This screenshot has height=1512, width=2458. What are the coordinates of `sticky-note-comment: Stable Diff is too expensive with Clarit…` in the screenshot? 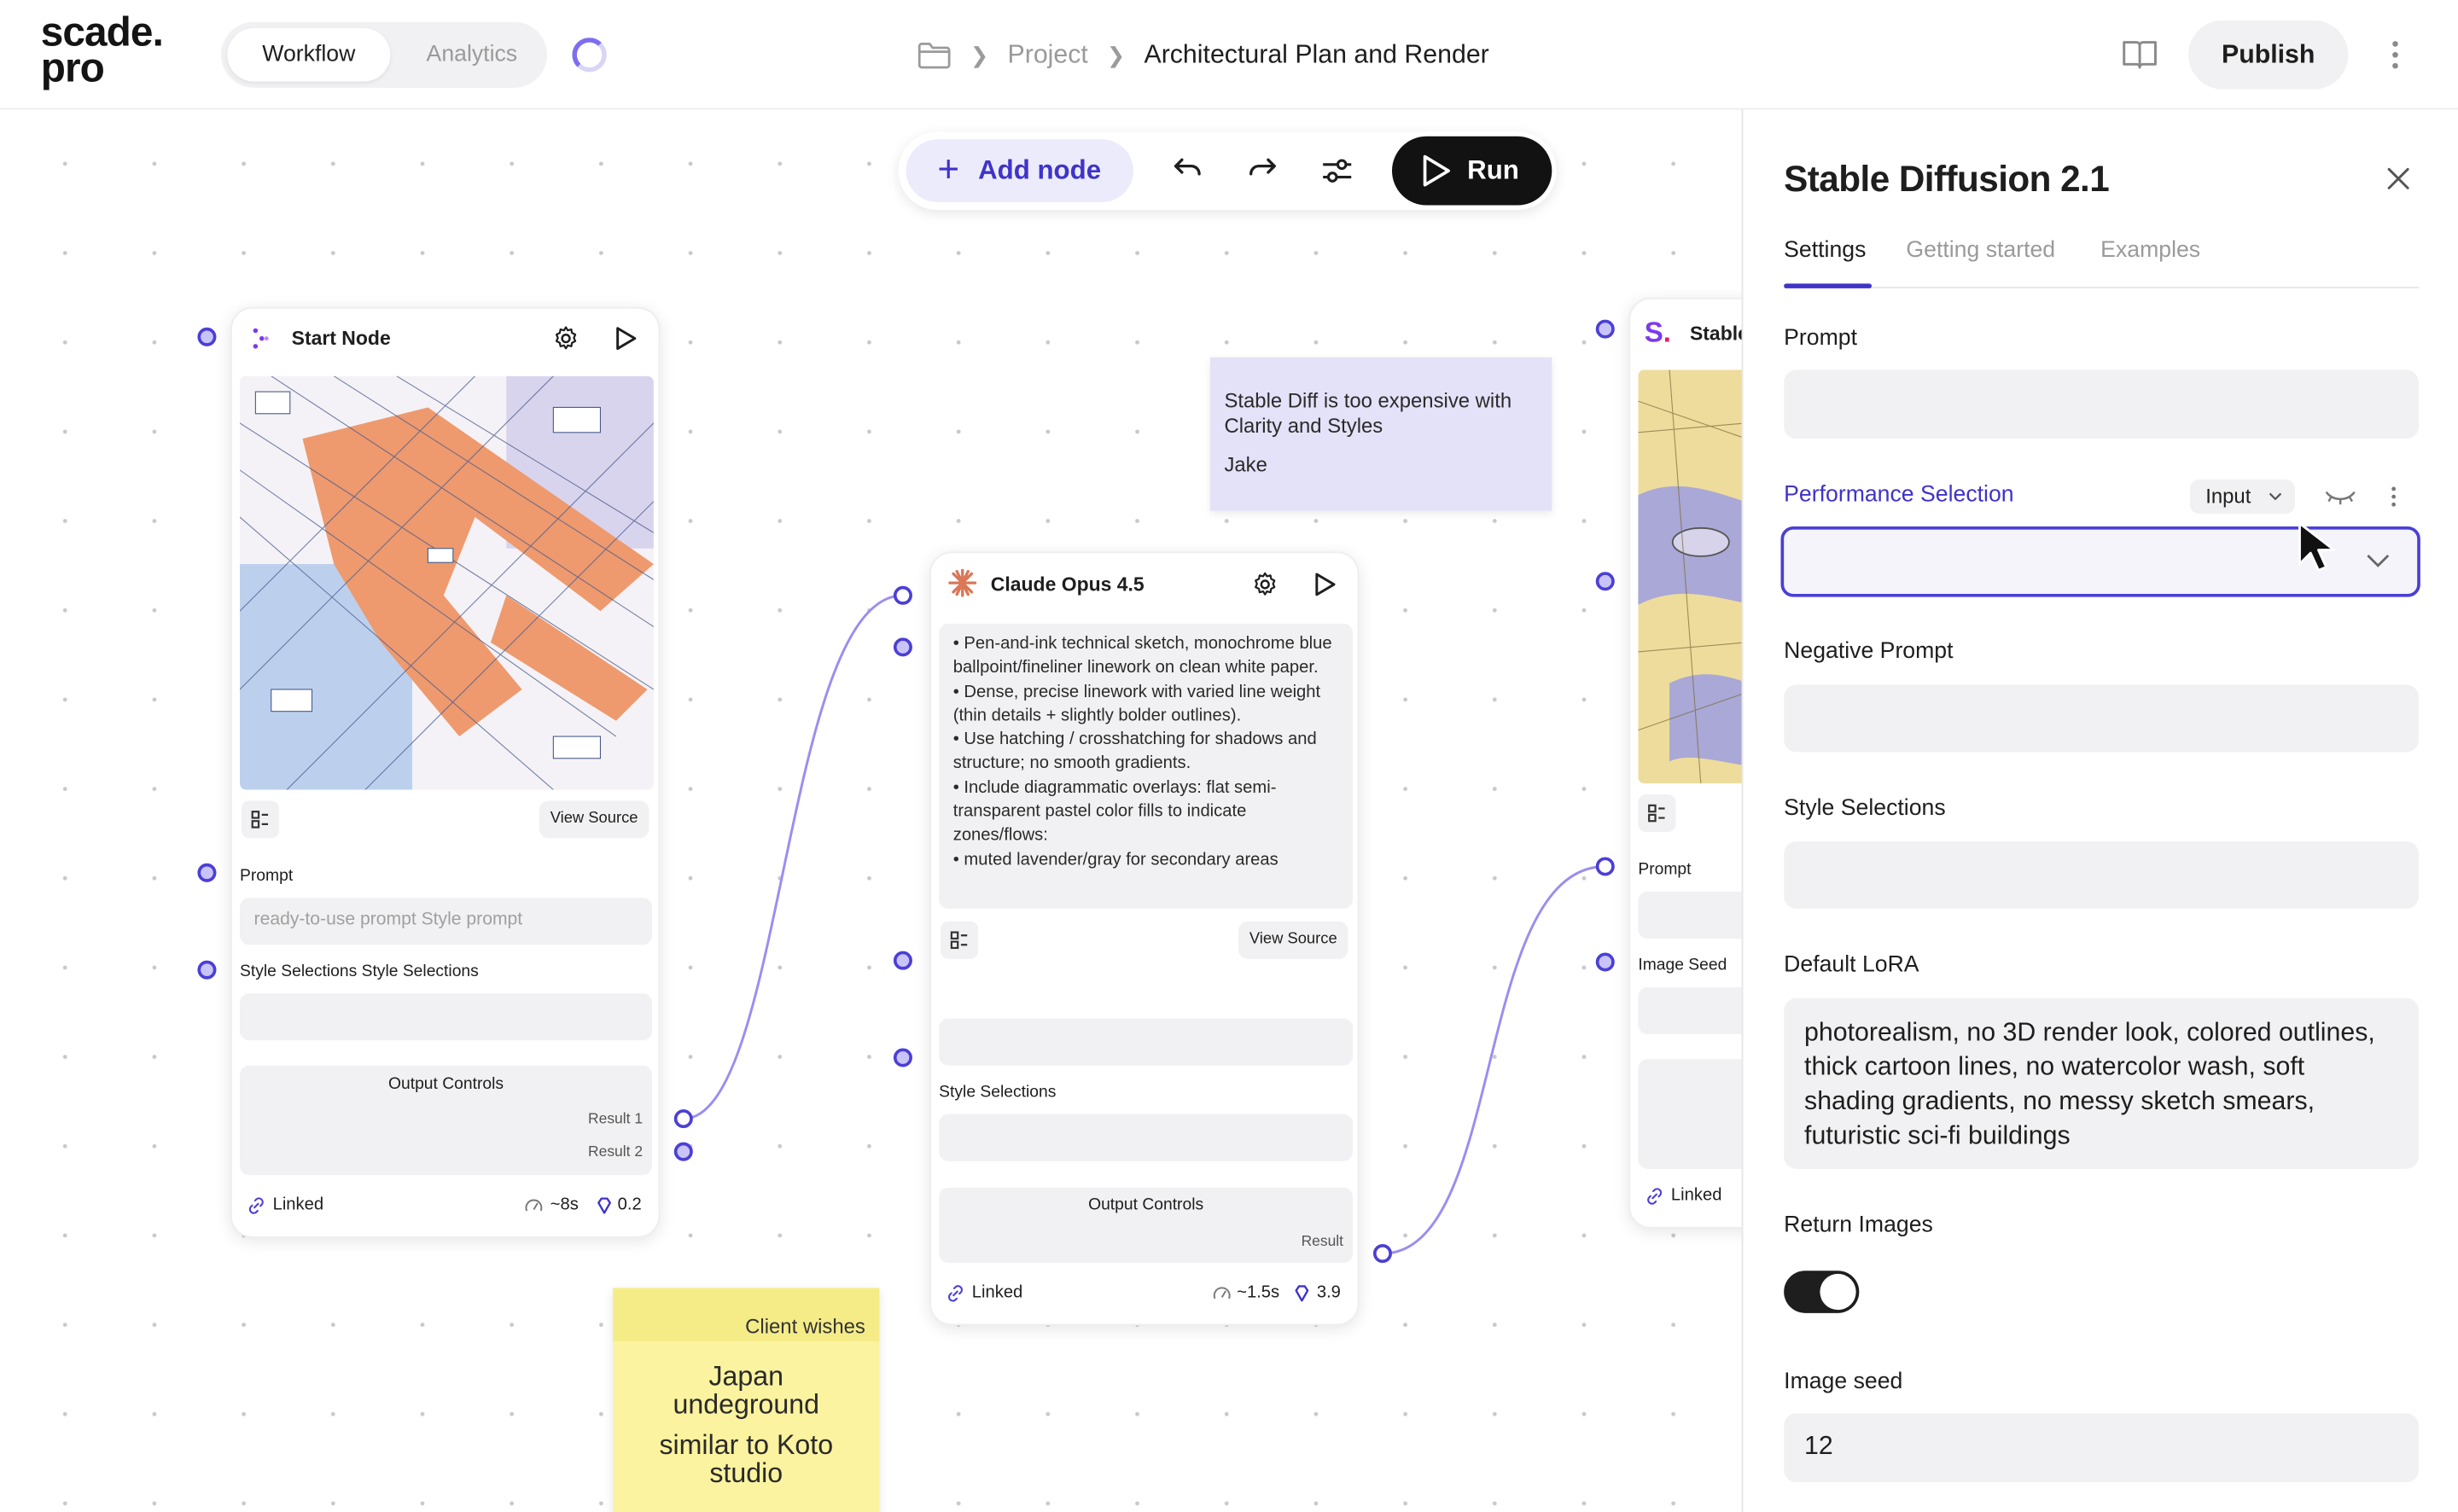 It's located at (1380, 434).